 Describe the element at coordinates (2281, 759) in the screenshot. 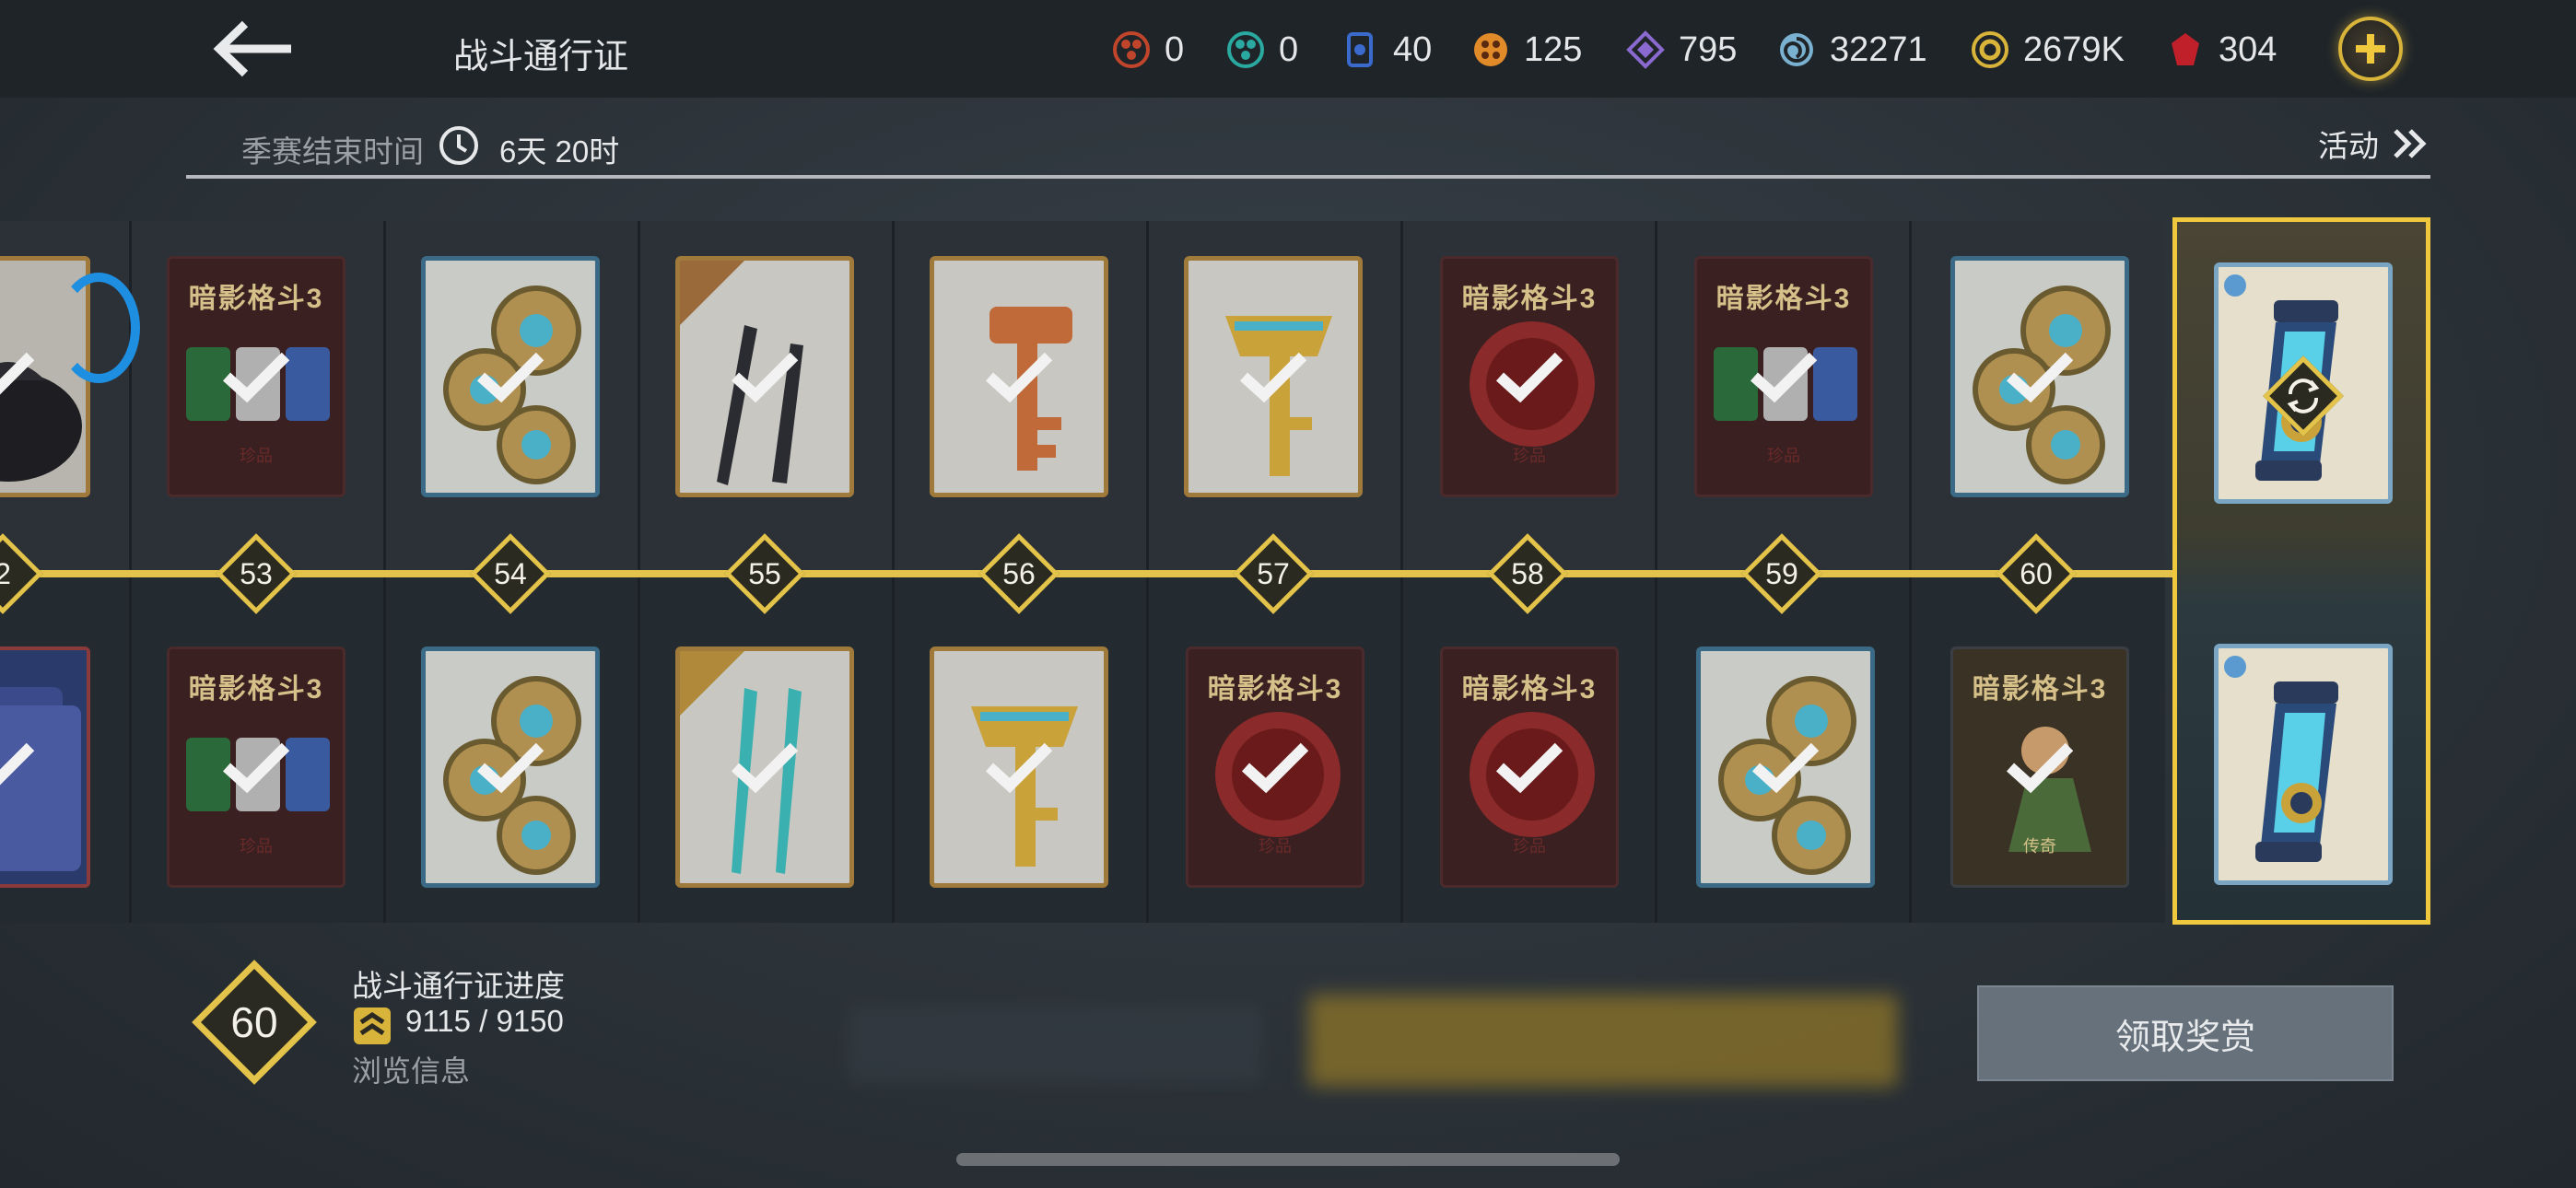

I see `canister-icon` at that location.